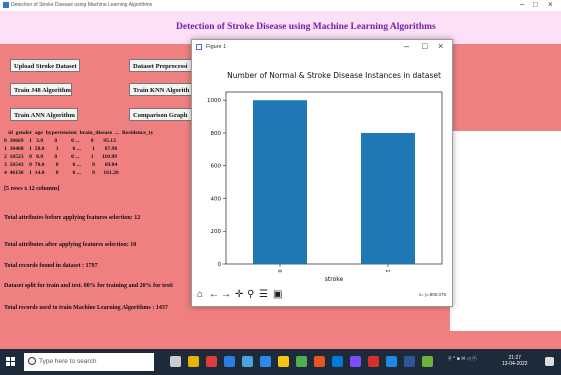 The height and width of the screenshot is (375, 561). I want to click on train-ann-button: Train ANN Algorithm, so click(44, 114).